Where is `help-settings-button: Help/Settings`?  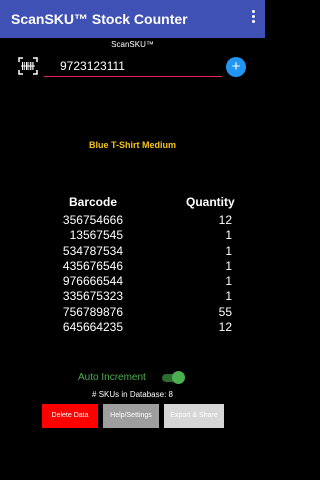 help-settings-button: Help/Settings is located at coordinates (131, 416).